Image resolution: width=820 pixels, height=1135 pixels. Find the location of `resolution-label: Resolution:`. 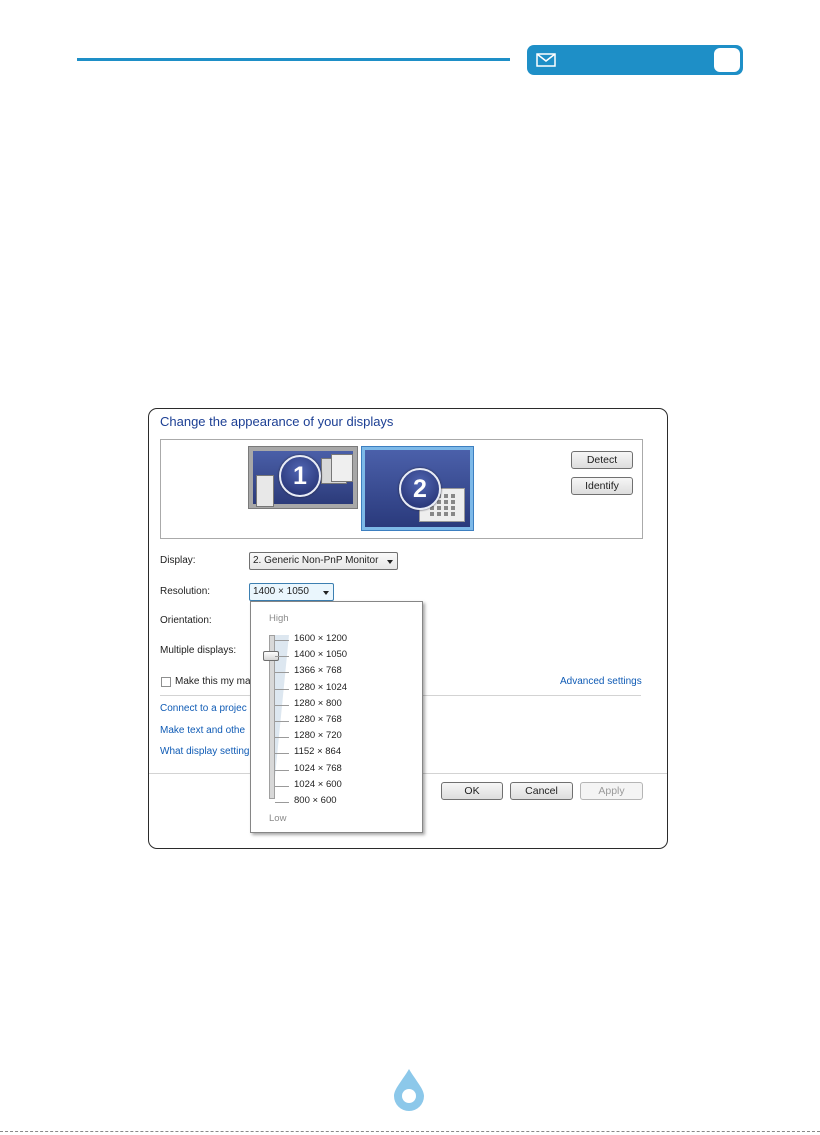

resolution-label: Resolution: is located at coordinates (185, 591).